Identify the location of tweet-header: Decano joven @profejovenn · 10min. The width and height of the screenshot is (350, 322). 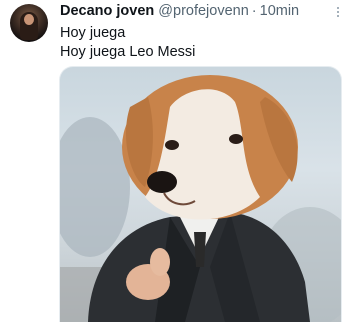
(200, 12).